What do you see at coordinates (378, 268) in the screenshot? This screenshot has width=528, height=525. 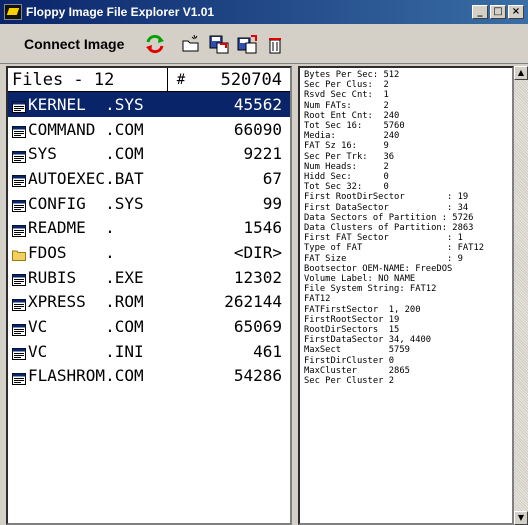 I see `disk-info-line: Bootsector OEM-NAME: FreeDOS` at bounding box center [378, 268].